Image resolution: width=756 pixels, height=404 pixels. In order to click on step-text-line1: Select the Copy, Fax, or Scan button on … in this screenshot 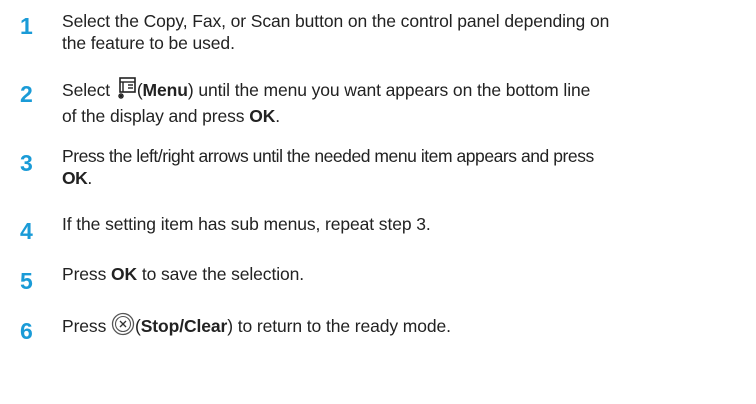, I will do `click(336, 21)`.